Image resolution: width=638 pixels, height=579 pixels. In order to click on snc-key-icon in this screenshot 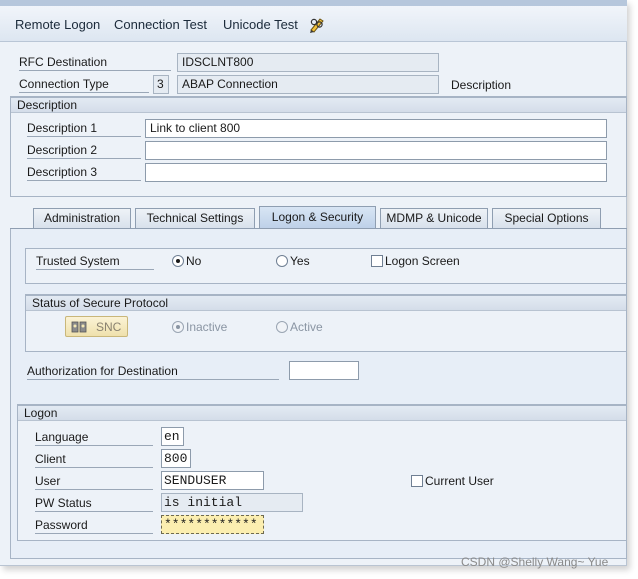, I will do `click(79, 327)`.